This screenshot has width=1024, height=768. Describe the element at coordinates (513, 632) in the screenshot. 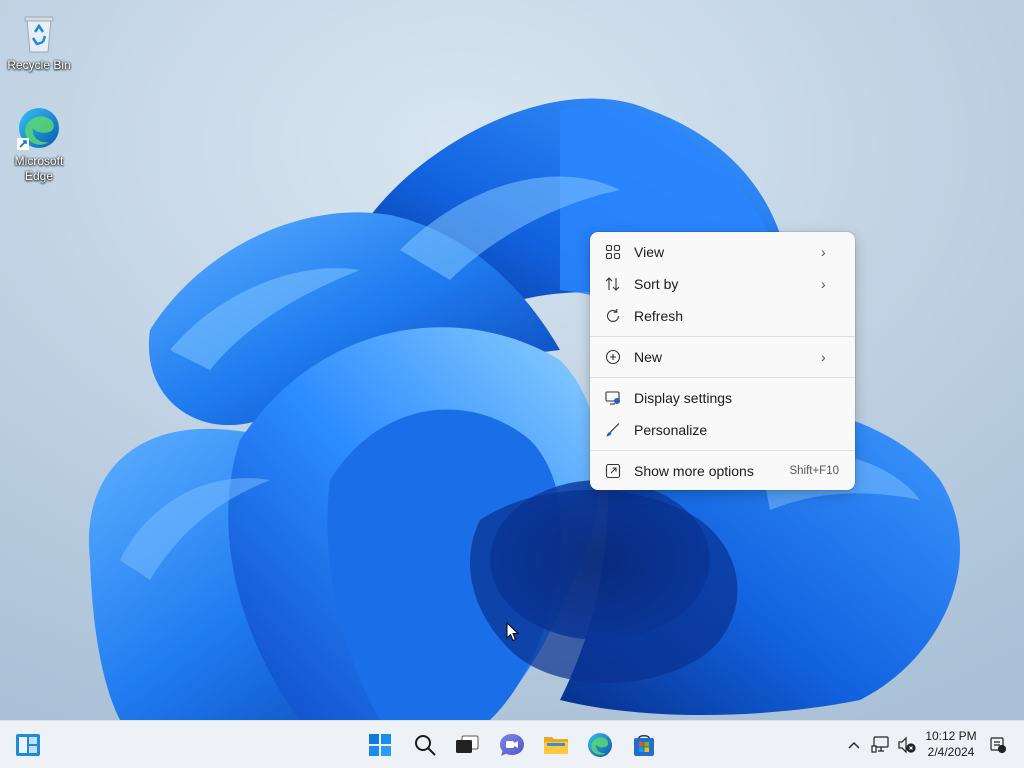

I see `mouse-cursor-icon` at that location.